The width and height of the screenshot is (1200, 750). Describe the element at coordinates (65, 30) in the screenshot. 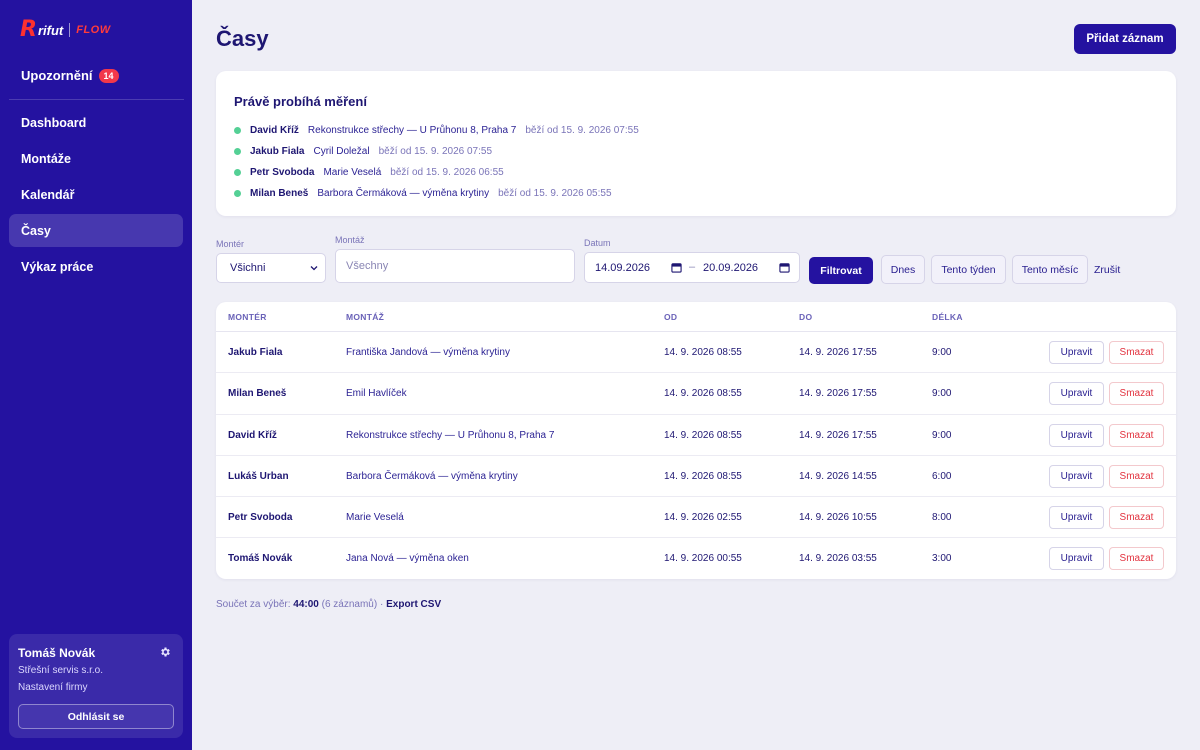

I see `brand-logo: R rifut FLOW` at that location.